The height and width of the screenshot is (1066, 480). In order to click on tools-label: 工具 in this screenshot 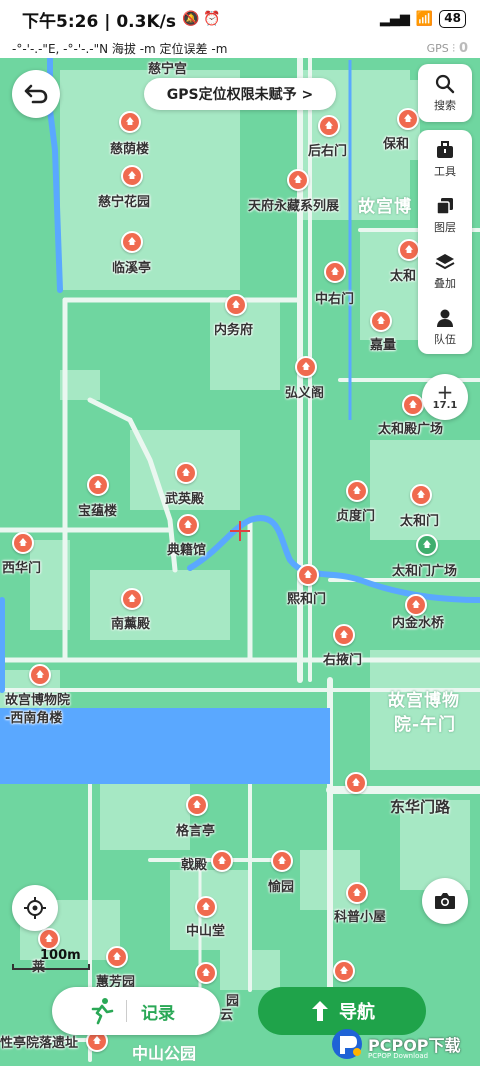, I will do `click(445, 171)`.